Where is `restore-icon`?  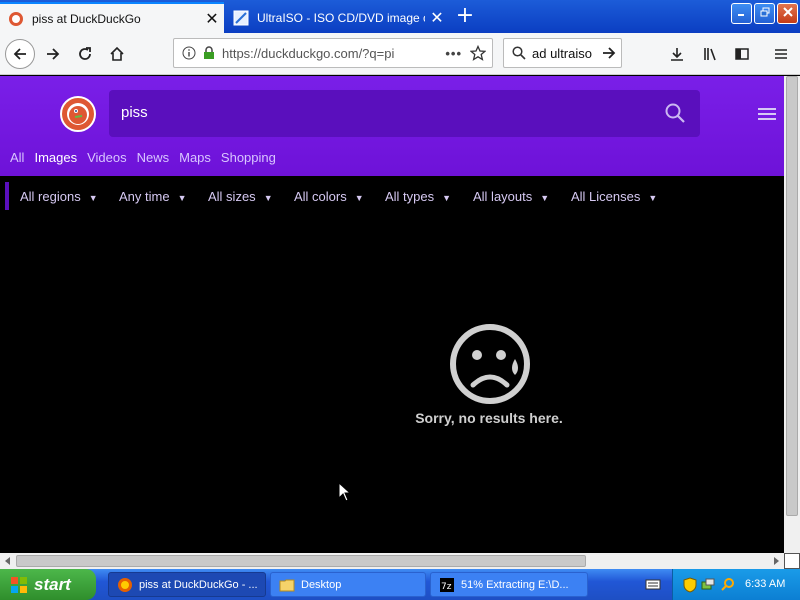
restore-icon is located at coordinates (764, 12).